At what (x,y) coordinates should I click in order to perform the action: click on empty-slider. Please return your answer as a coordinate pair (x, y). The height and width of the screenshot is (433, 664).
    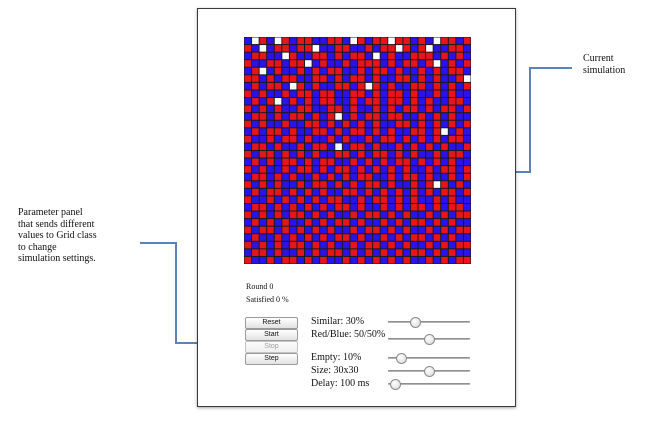
    Looking at the image, I should click on (429, 358).